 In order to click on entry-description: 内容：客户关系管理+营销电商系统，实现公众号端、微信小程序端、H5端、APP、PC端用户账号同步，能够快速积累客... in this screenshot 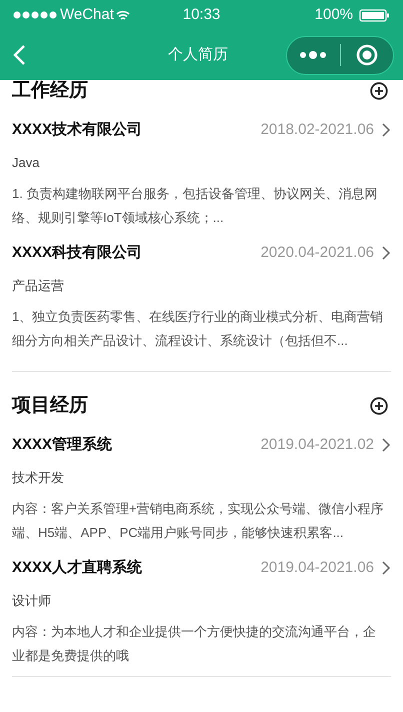, I will do `click(198, 521)`.